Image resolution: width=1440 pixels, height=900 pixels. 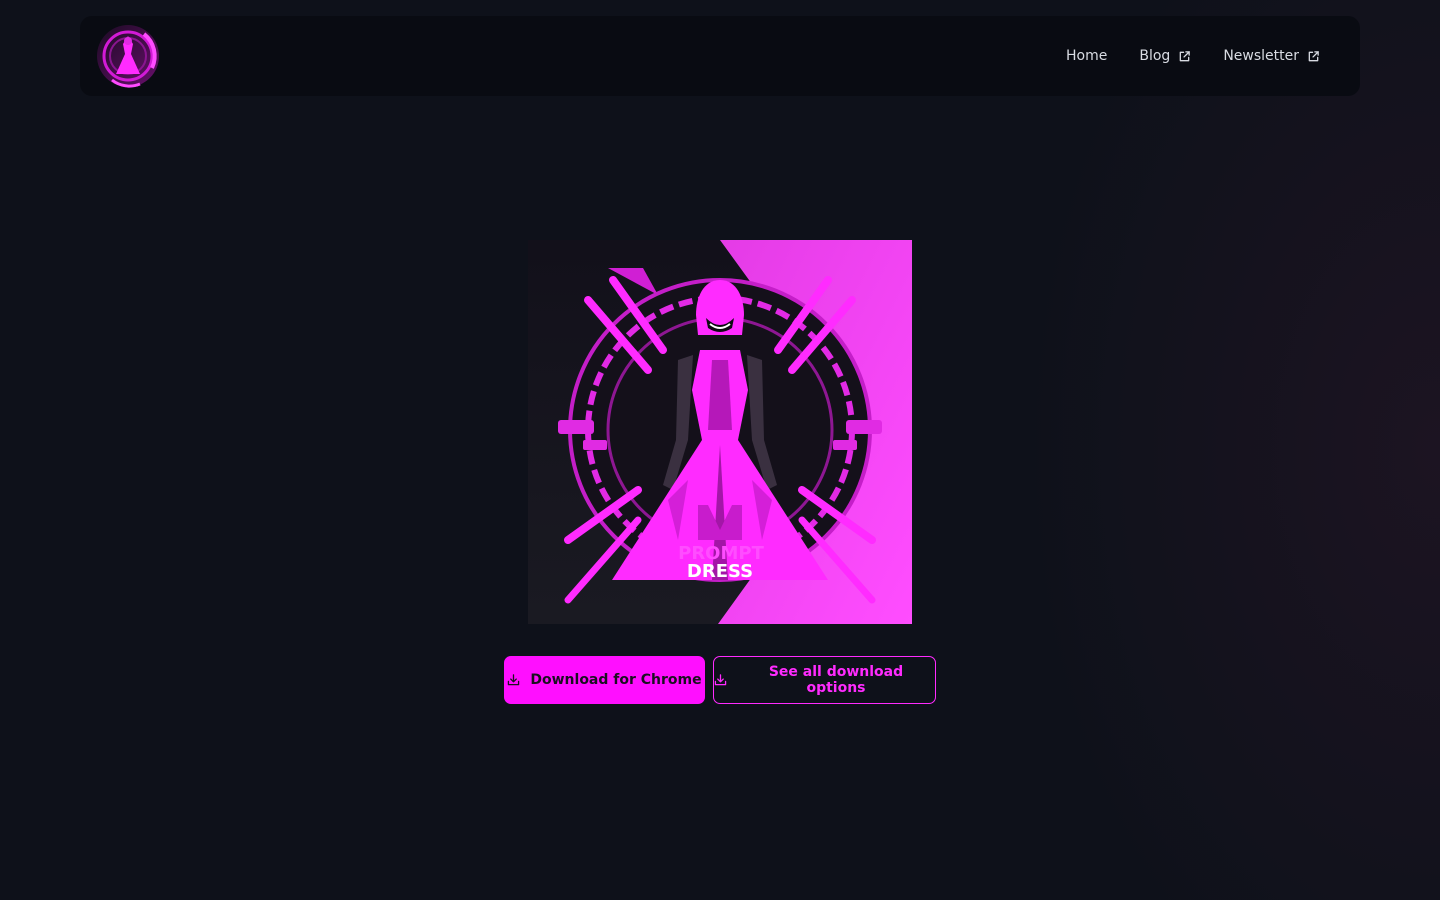 I want to click on nav-link-home-label: Home, so click(x=1087, y=56).